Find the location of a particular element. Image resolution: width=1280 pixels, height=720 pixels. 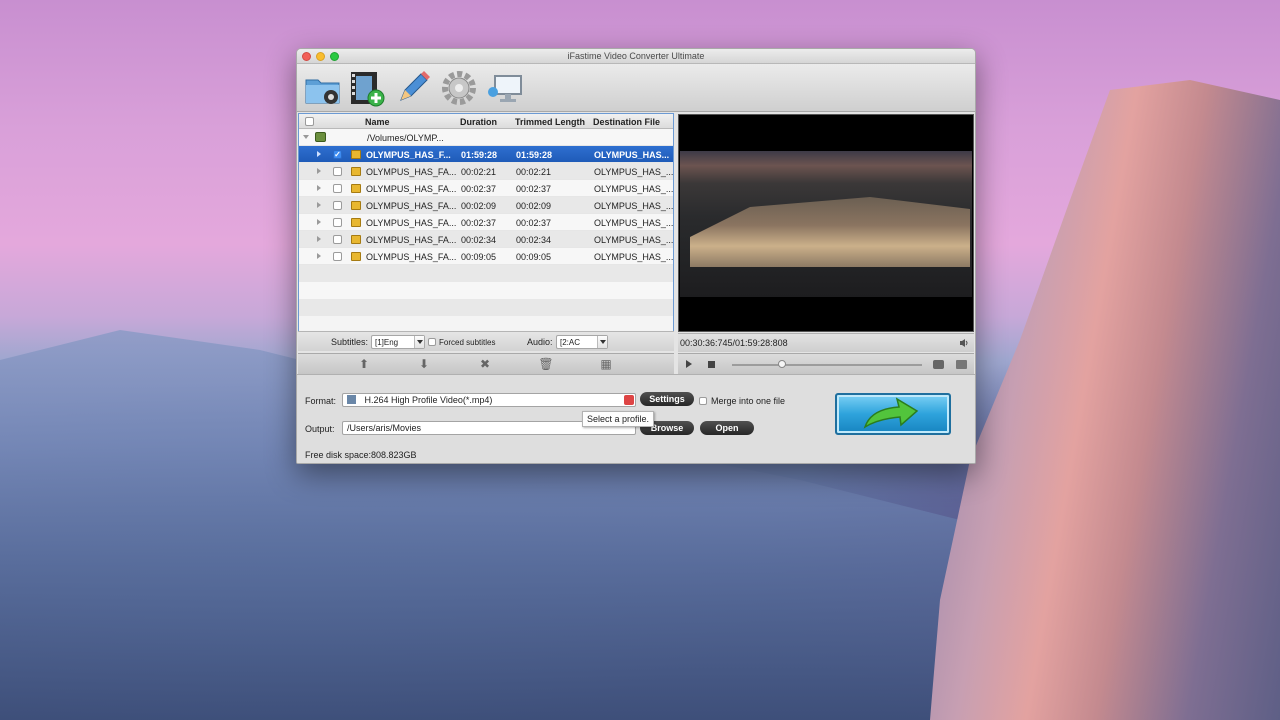

format-profile-icon is located at coordinates (351, 399).